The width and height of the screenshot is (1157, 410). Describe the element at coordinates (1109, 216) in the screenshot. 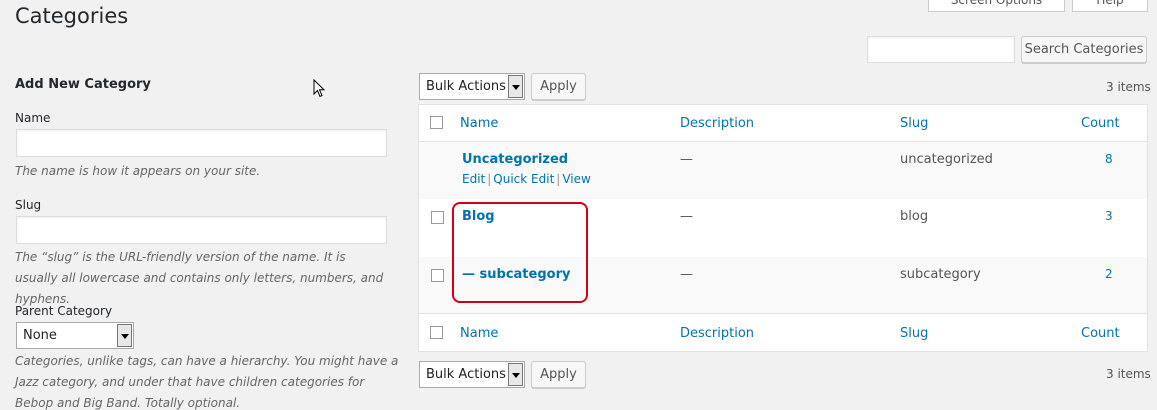

I see `category-count-link: 3` at that location.